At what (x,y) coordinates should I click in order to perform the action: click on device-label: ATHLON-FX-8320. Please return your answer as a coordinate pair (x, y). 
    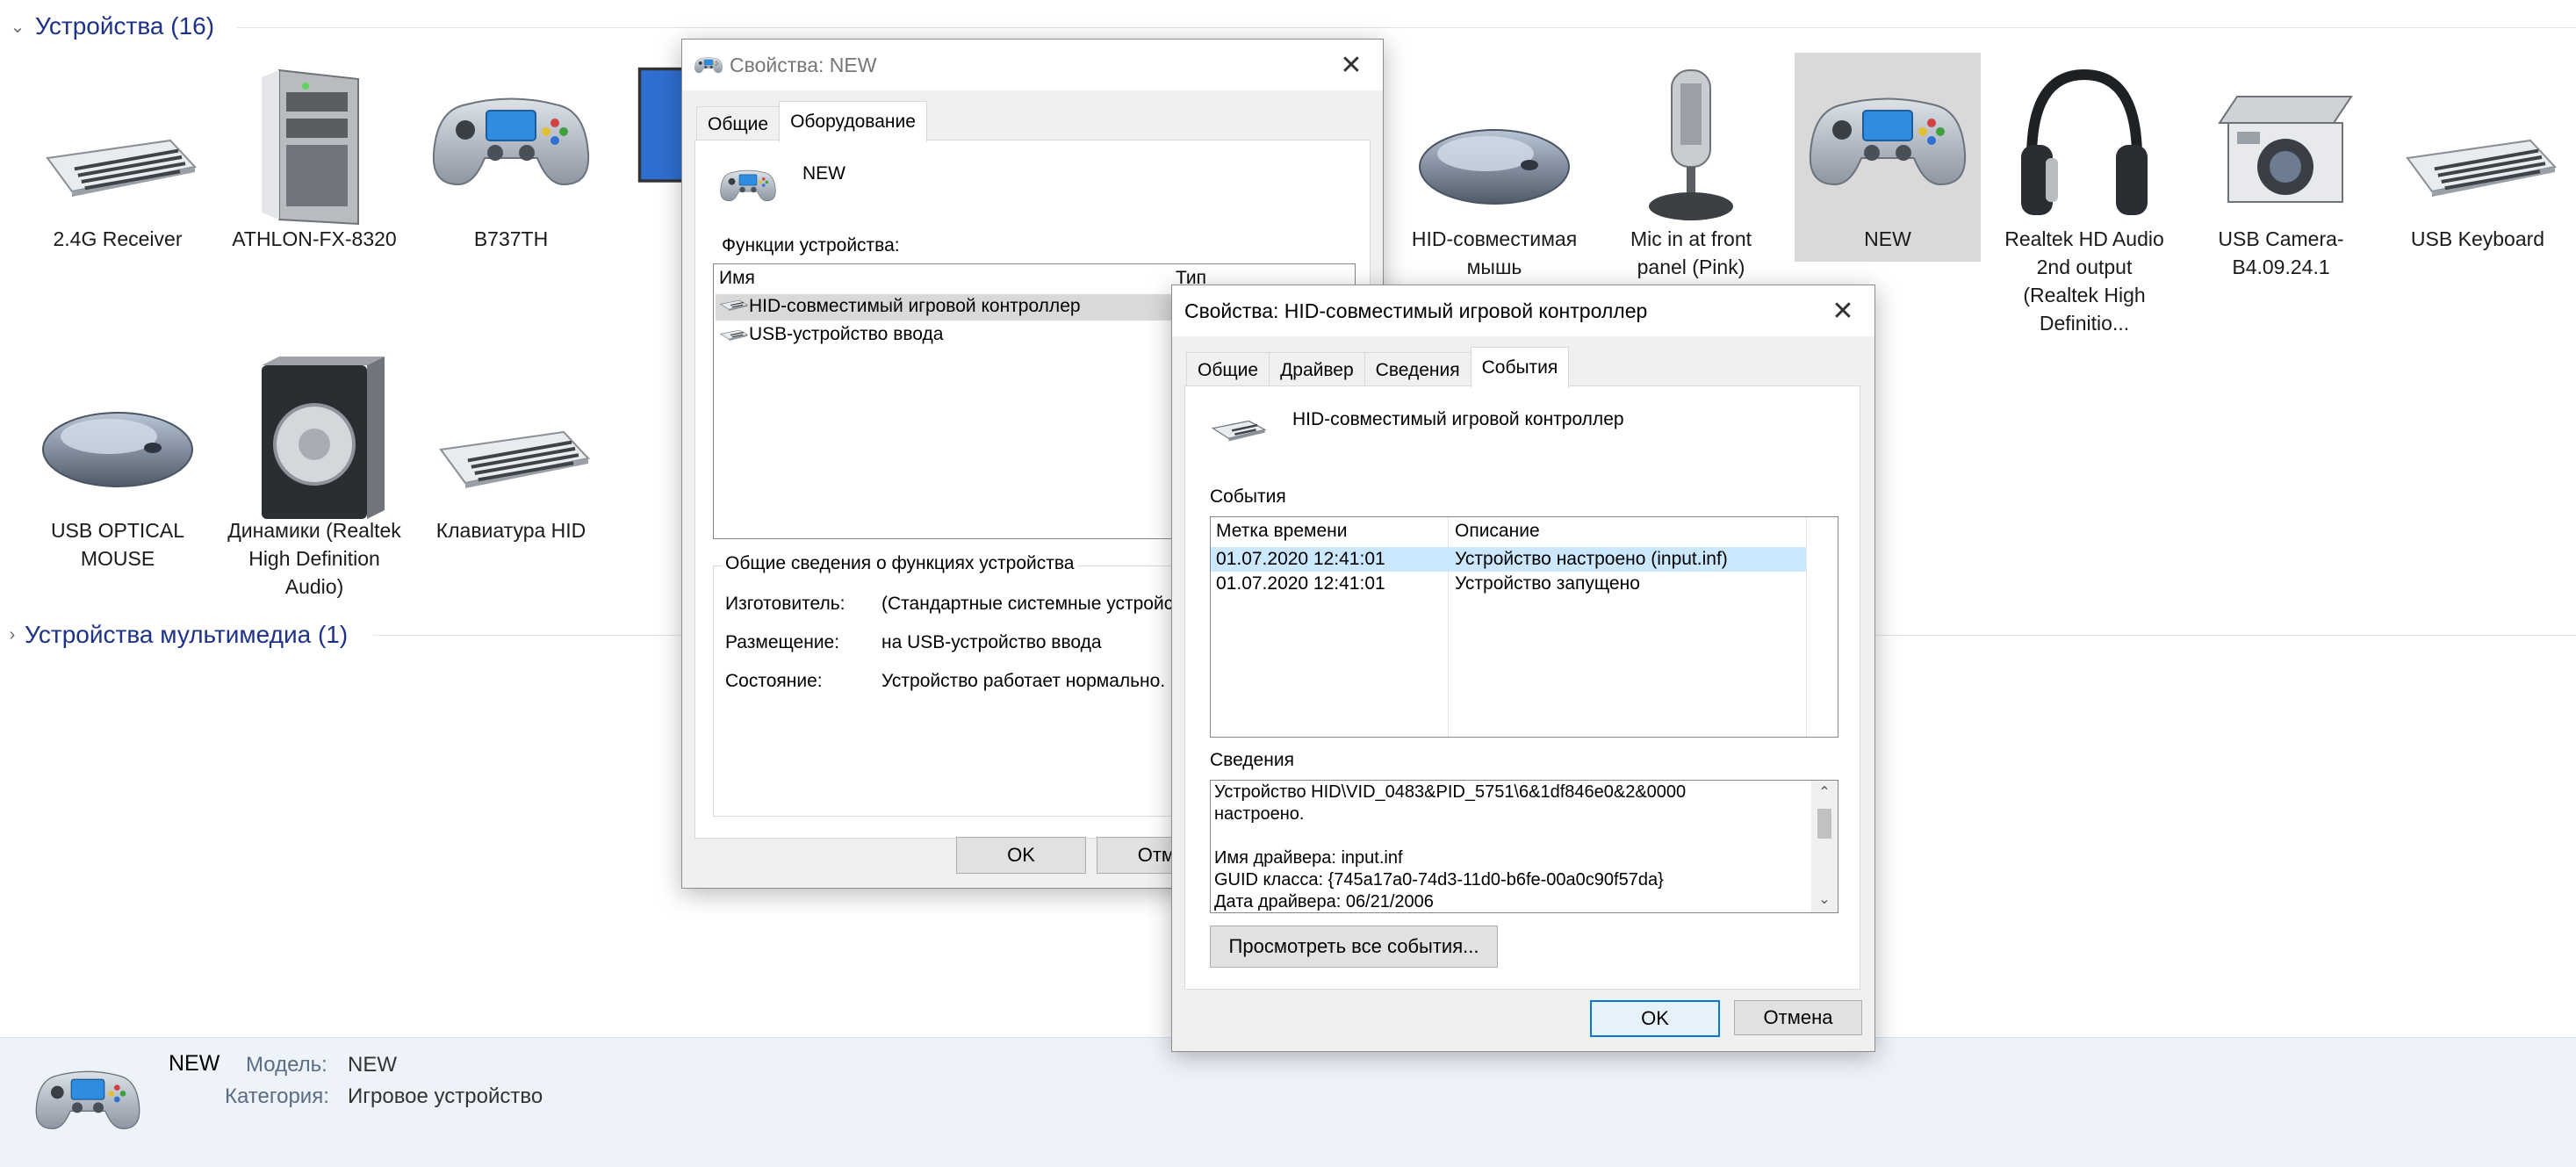
    Looking at the image, I should click on (314, 238).